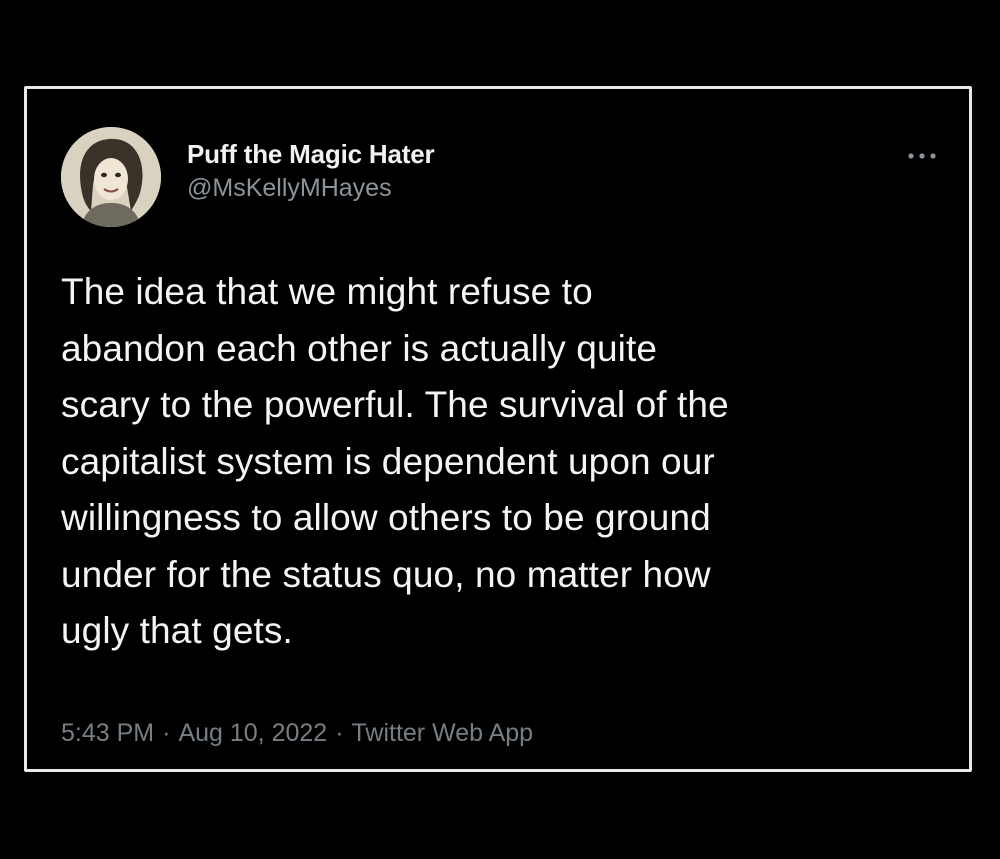 The image size is (1000, 859). I want to click on user-info: Puff the Magic Hater @MsKellyMHayes, so click(311, 171).